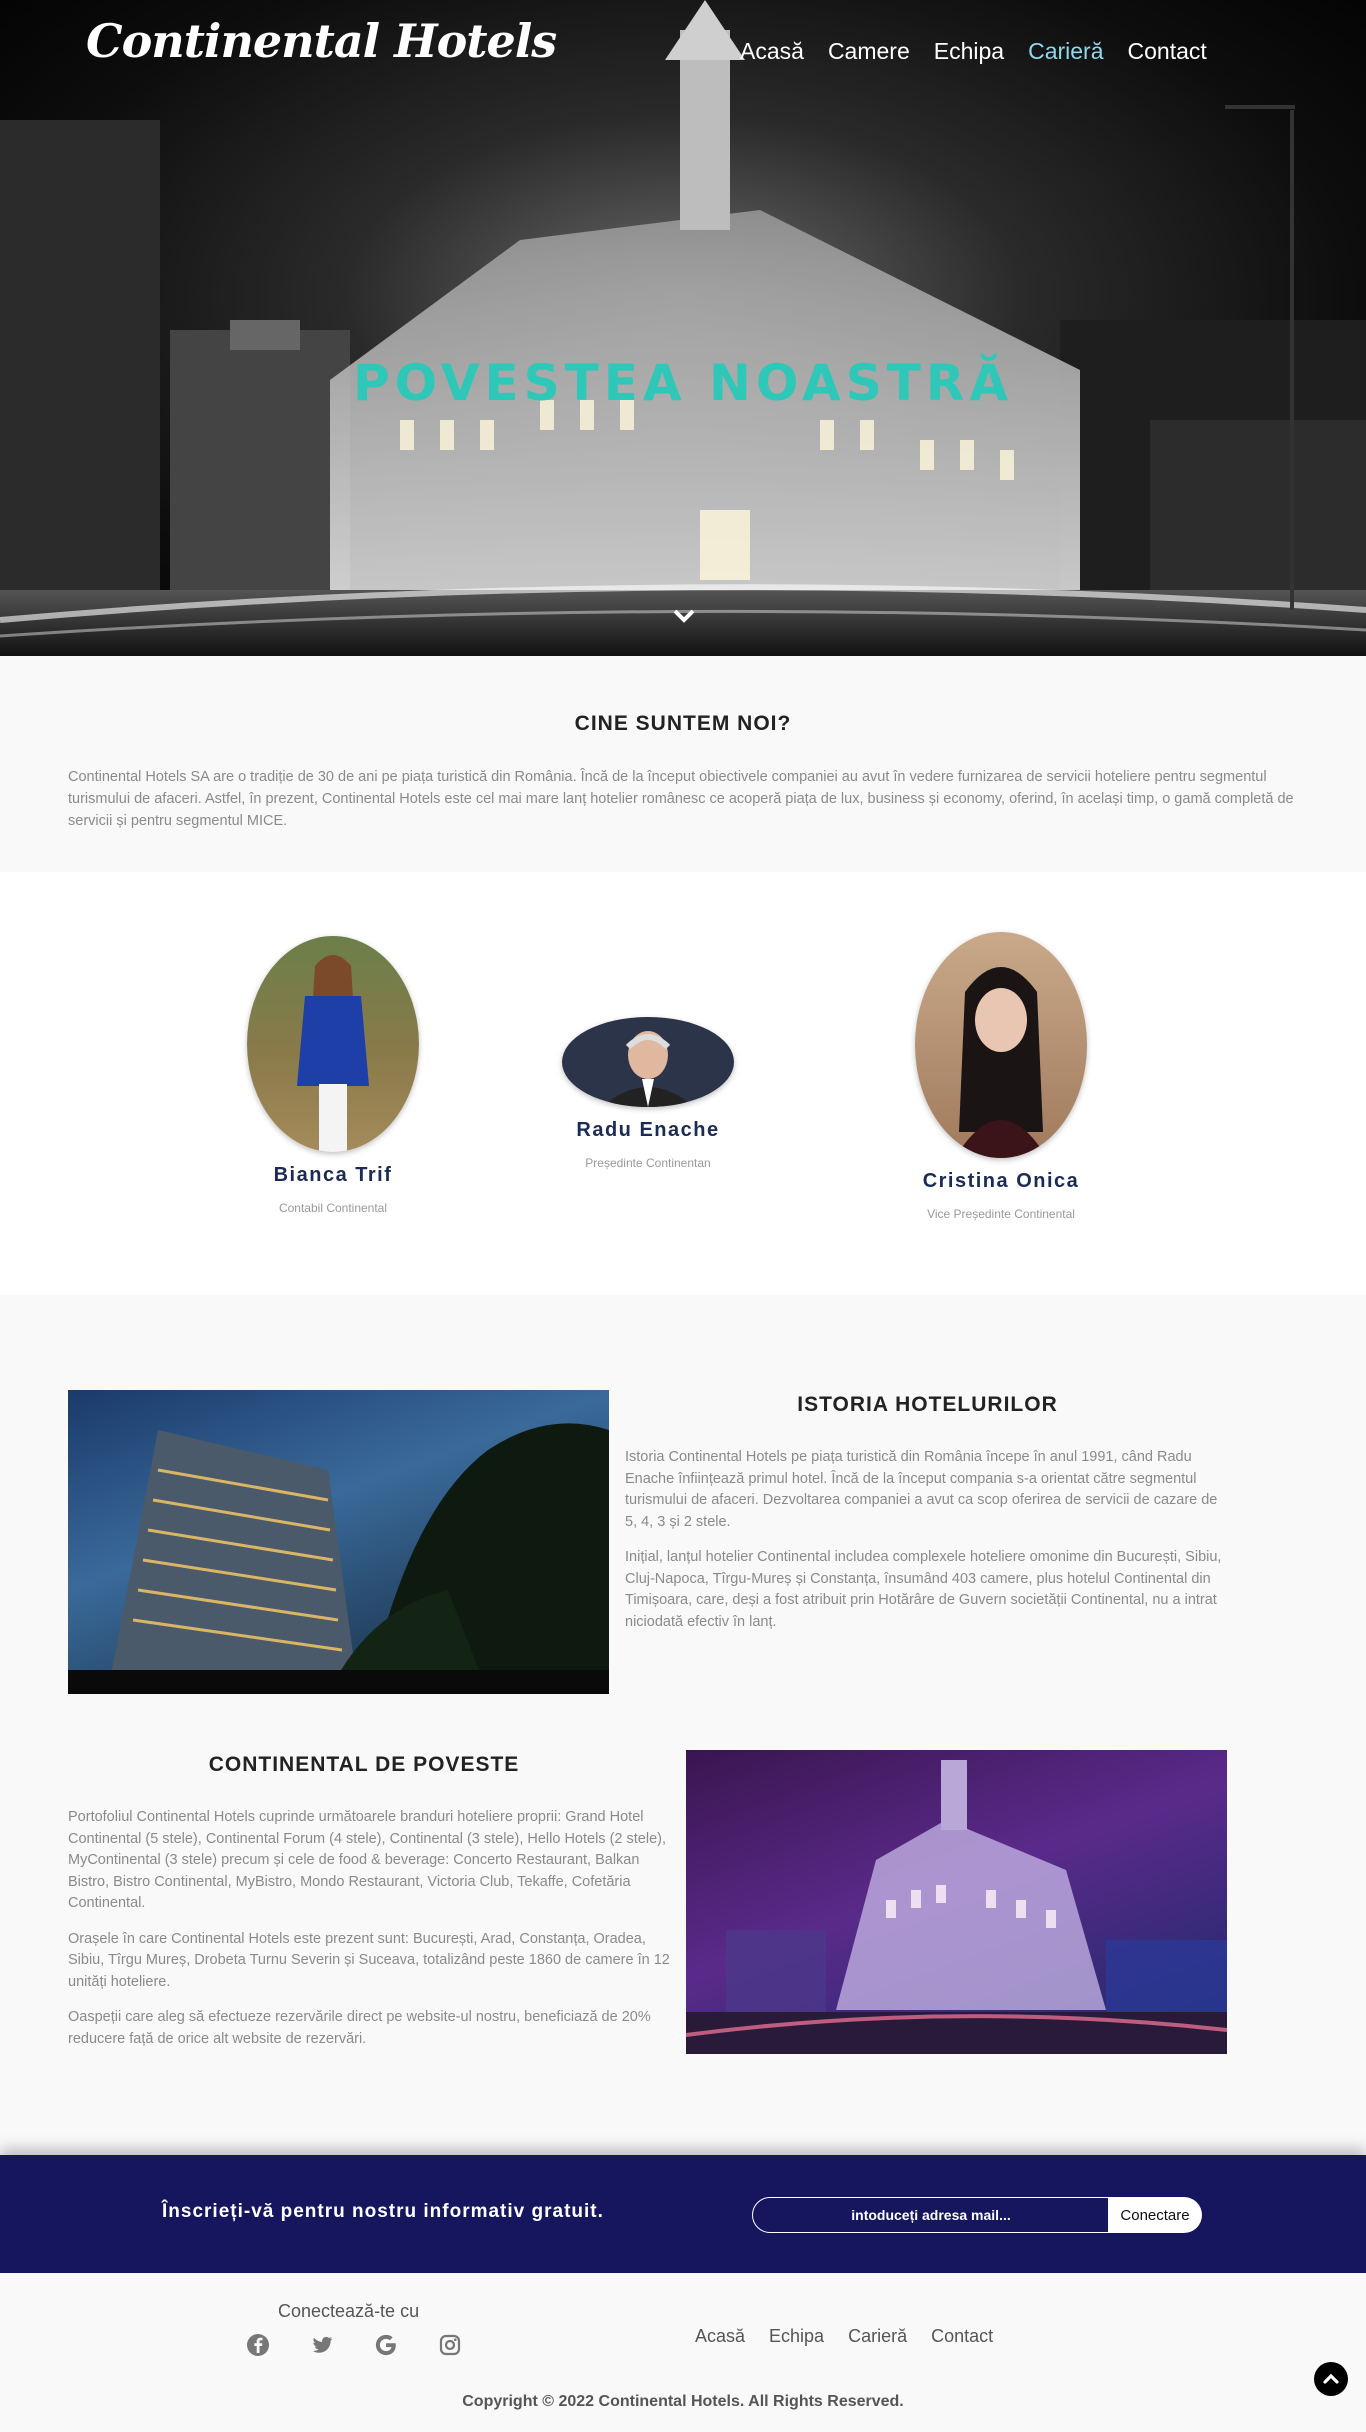 The width and height of the screenshot is (1366, 2432). What do you see at coordinates (338, 1542) in the screenshot?
I see `hotel-tower-image` at bounding box center [338, 1542].